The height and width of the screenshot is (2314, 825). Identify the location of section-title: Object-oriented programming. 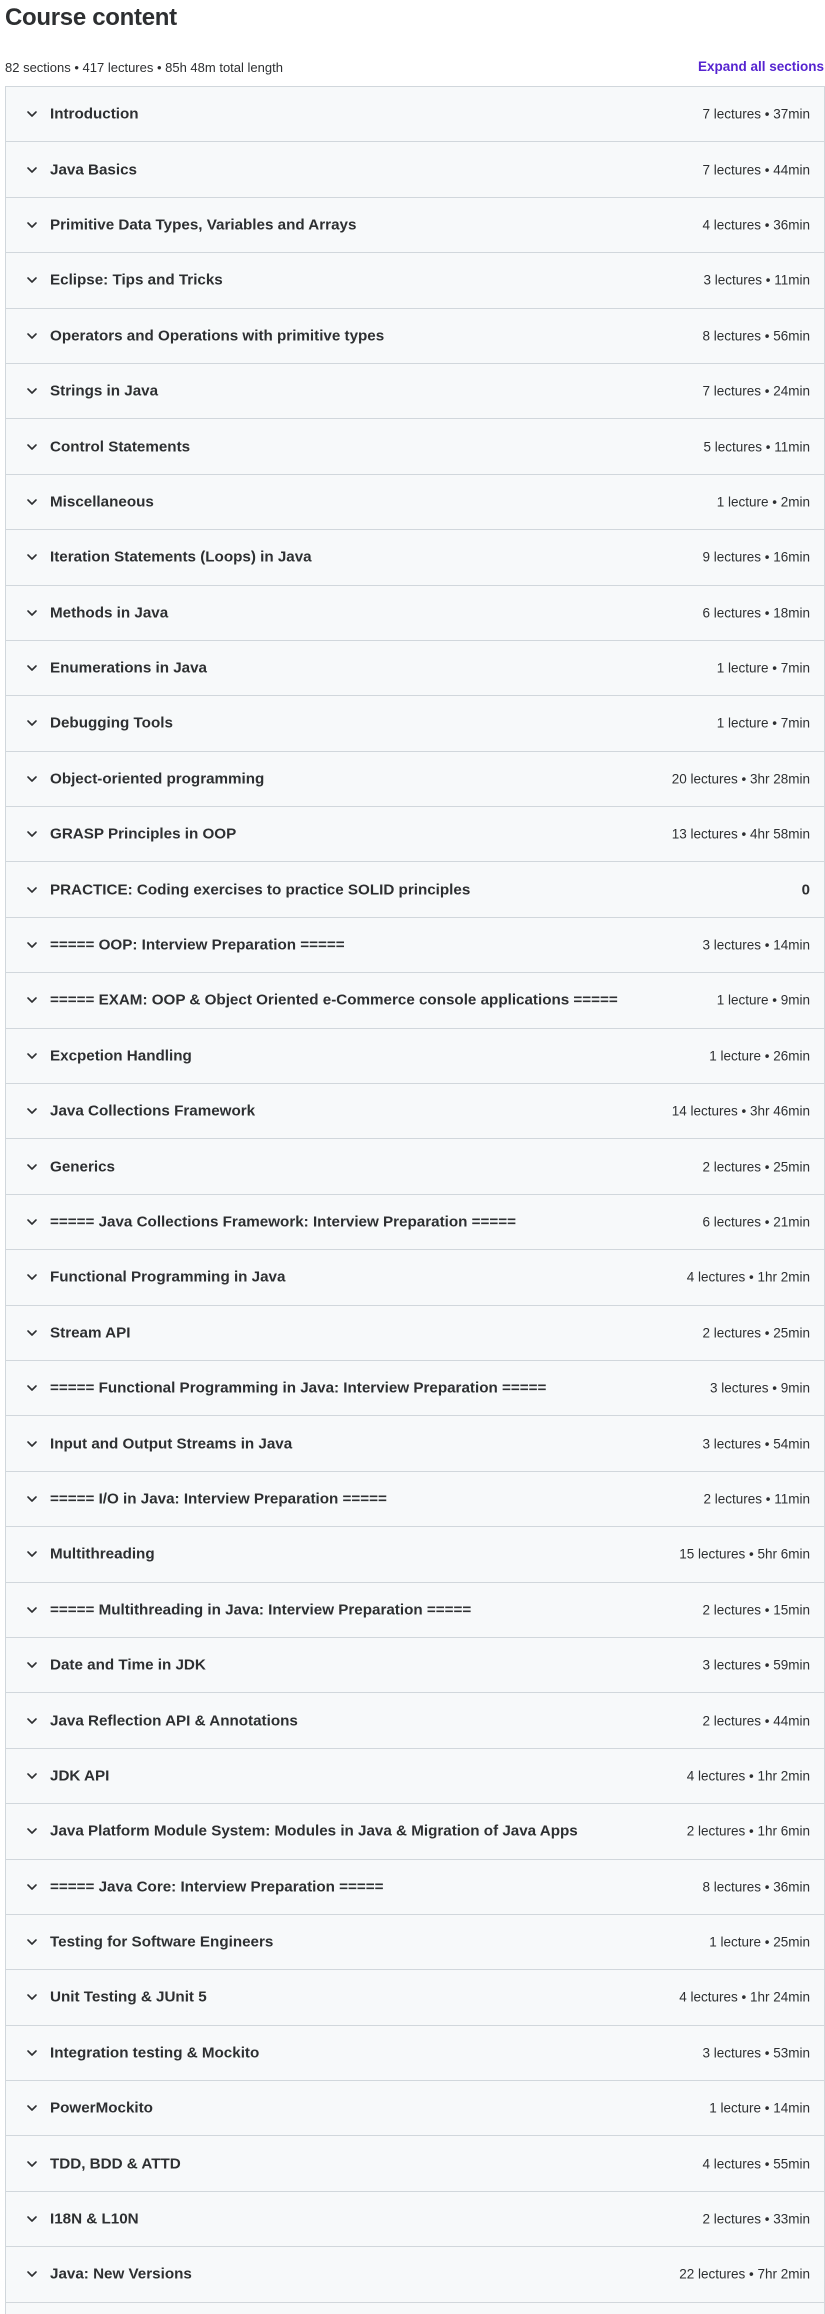
(157, 779).